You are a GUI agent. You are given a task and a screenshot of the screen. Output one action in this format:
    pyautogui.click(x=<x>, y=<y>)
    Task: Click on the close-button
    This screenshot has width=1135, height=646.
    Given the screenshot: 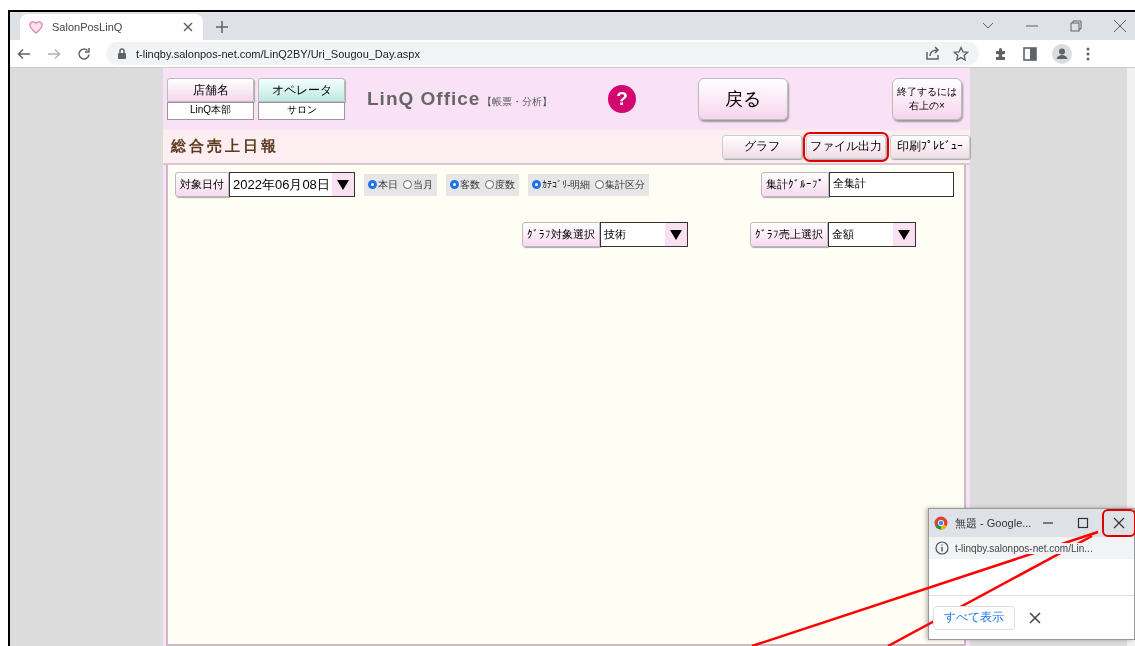 What is the action you would take?
    pyautogui.click(x=1119, y=523)
    